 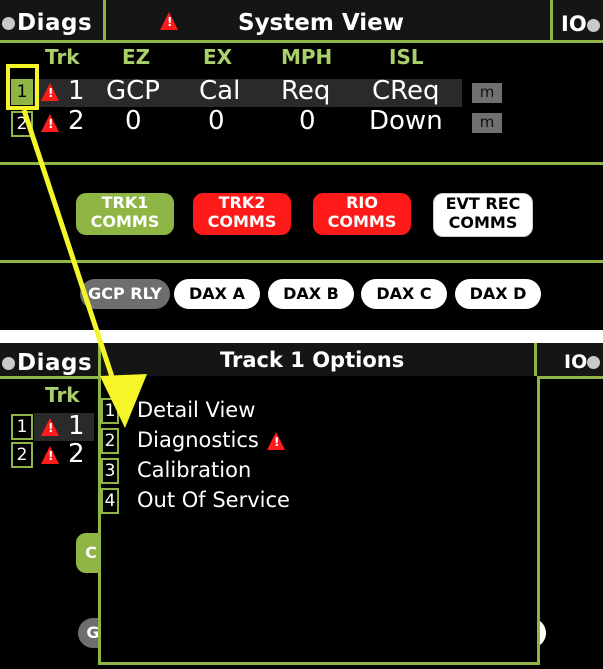 What do you see at coordinates (123, 401) in the screenshot?
I see `arrow-head` at bounding box center [123, 401].